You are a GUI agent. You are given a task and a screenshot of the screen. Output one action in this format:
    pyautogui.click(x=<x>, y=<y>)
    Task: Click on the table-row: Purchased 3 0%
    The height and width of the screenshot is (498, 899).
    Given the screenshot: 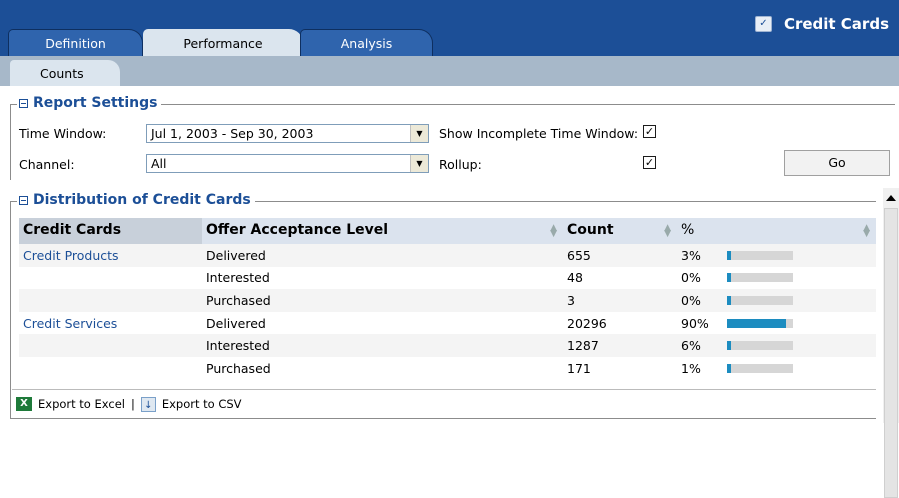 What is the action you would take?
    pyautogui.click(x=447, y=300)
    